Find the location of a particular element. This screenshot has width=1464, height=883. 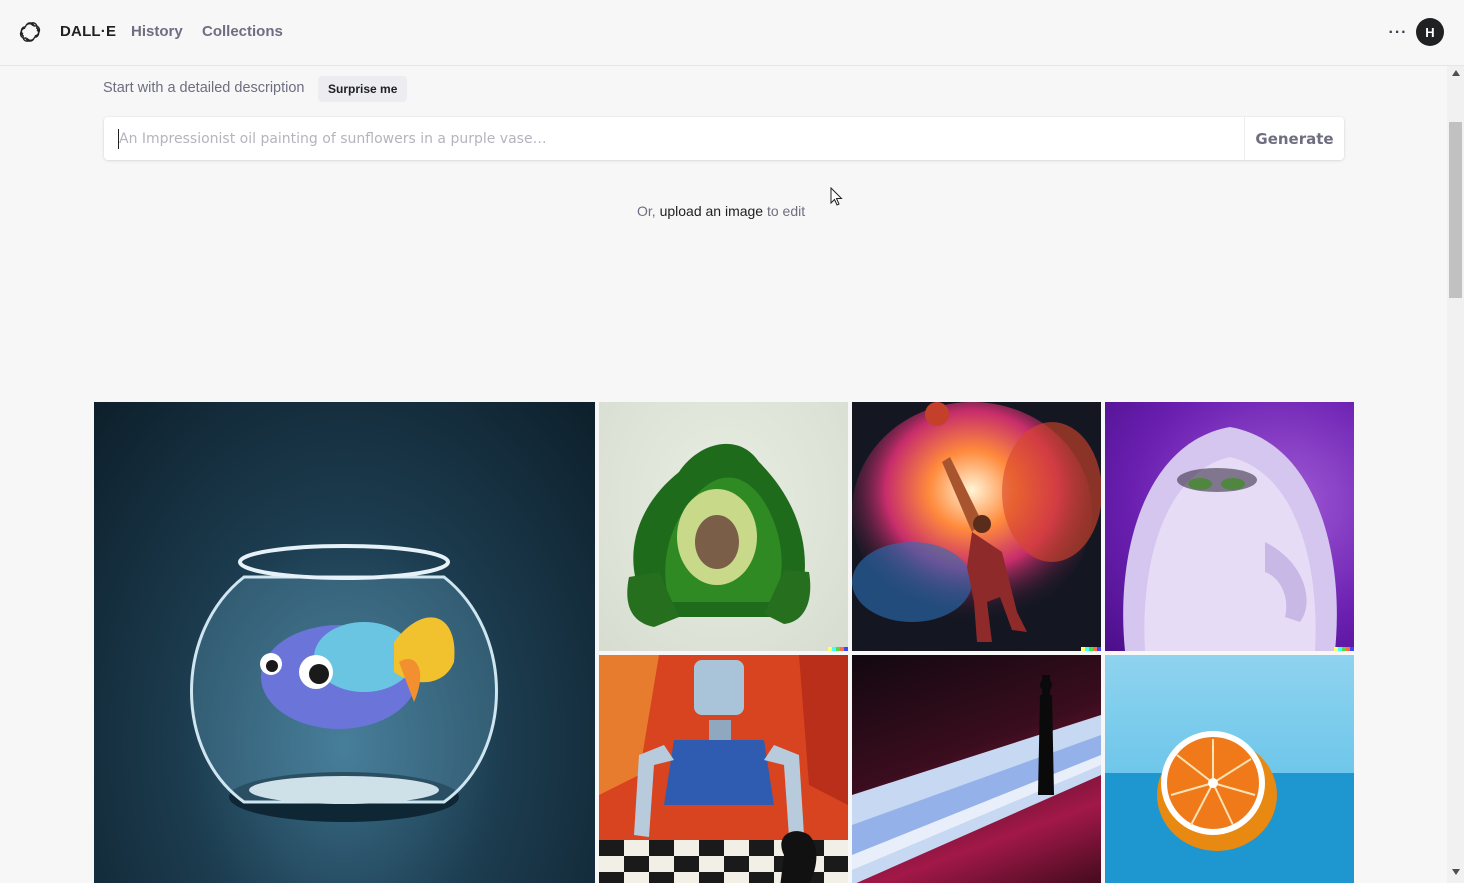

scroll-up-arrow-icon is located at coordinates (1455, 75).